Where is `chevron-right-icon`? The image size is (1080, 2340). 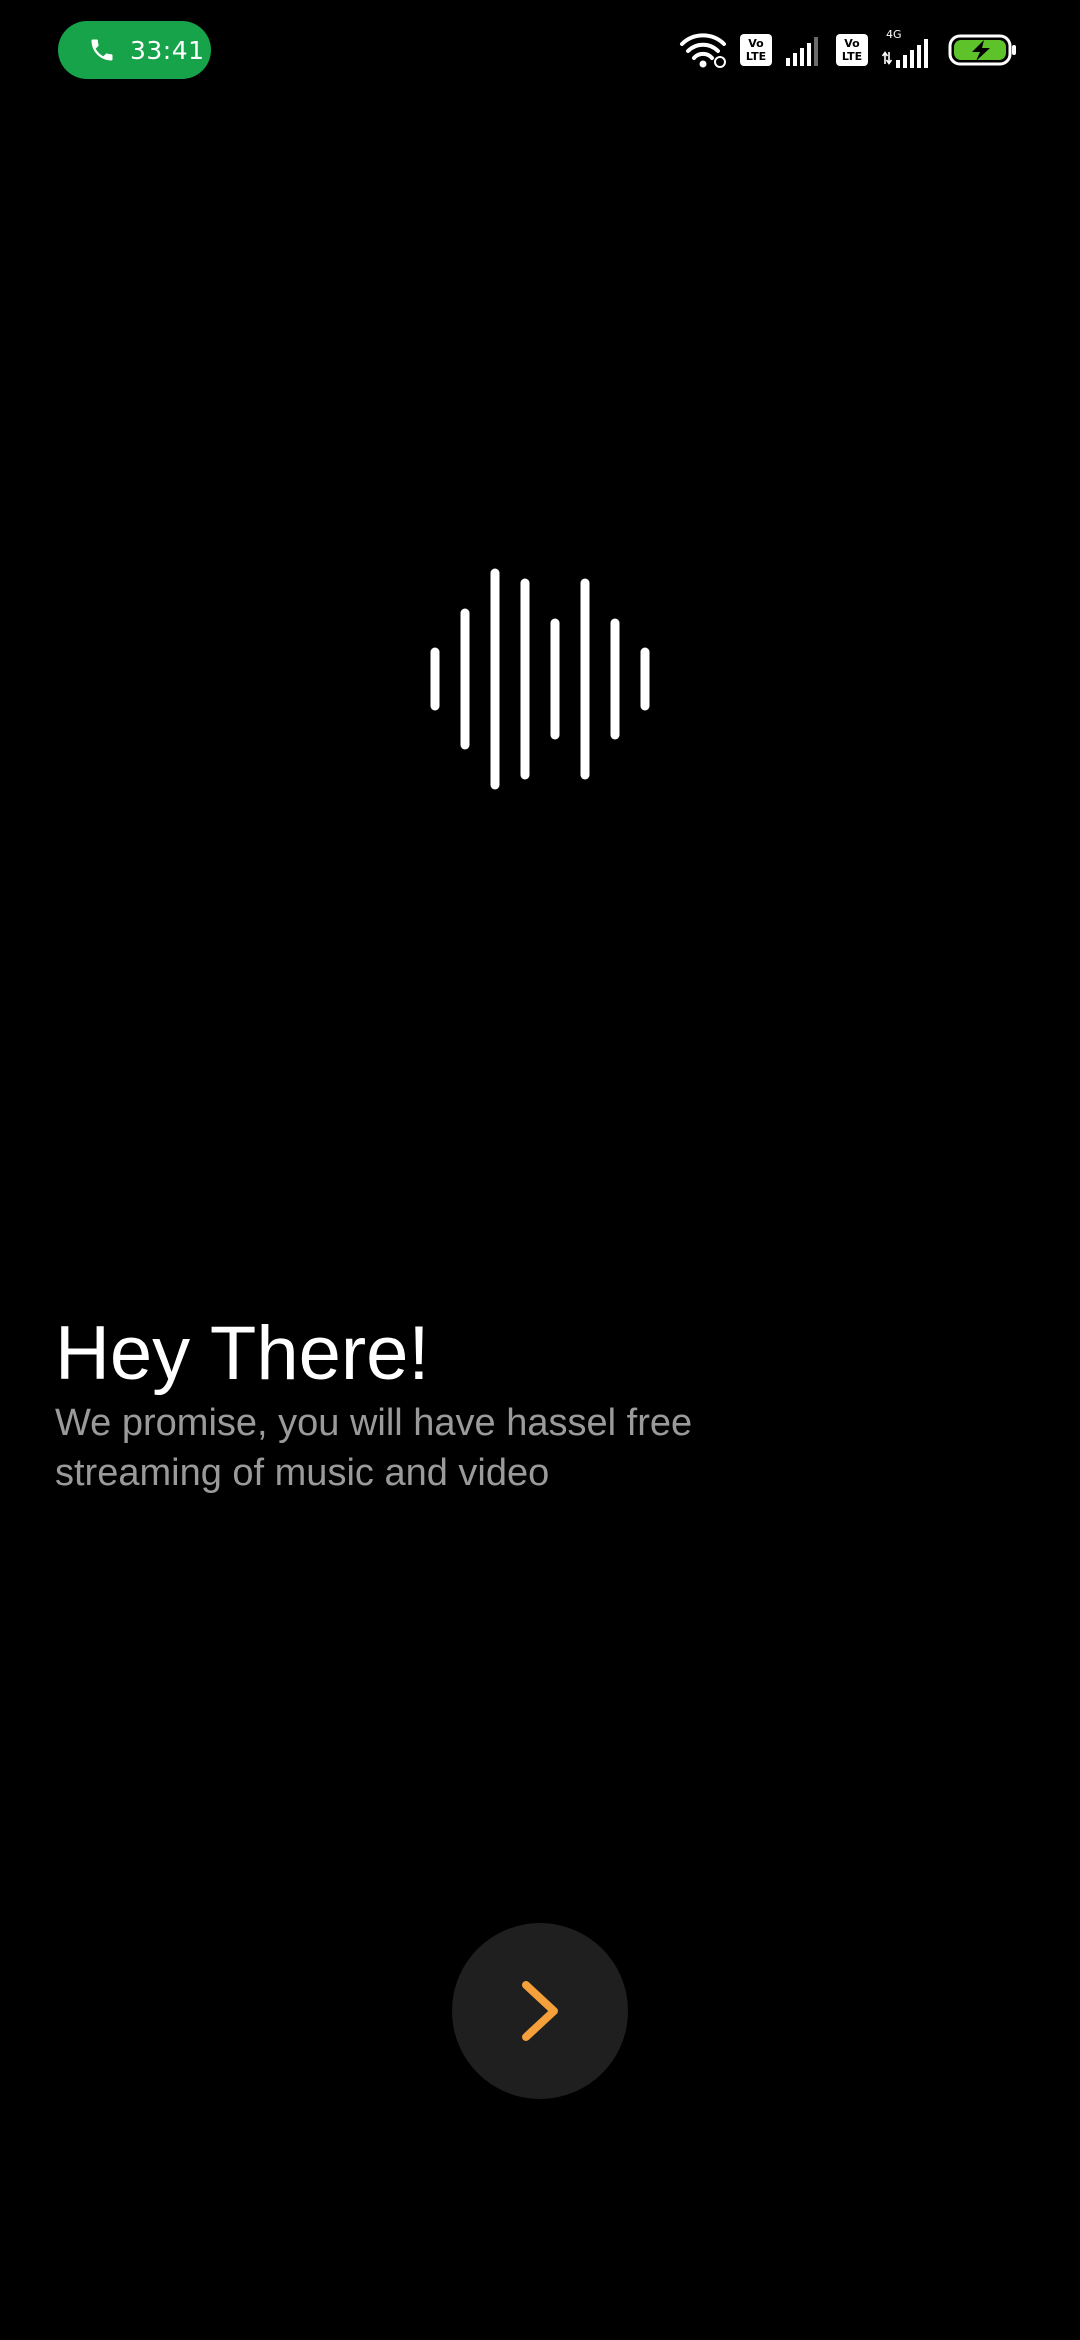 chevron-right-icon is located at coordinates (540, 2011).